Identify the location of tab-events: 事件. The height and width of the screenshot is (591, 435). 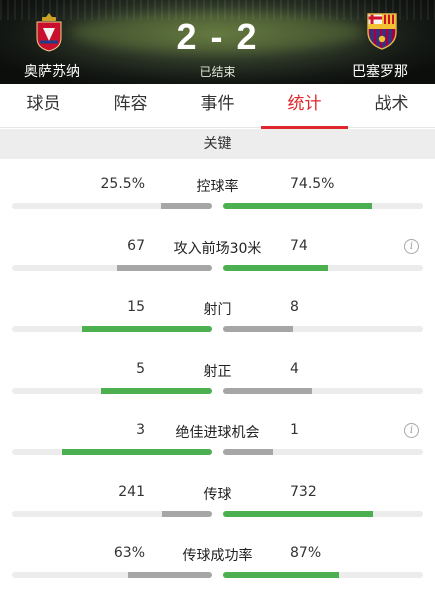
(217, 105).